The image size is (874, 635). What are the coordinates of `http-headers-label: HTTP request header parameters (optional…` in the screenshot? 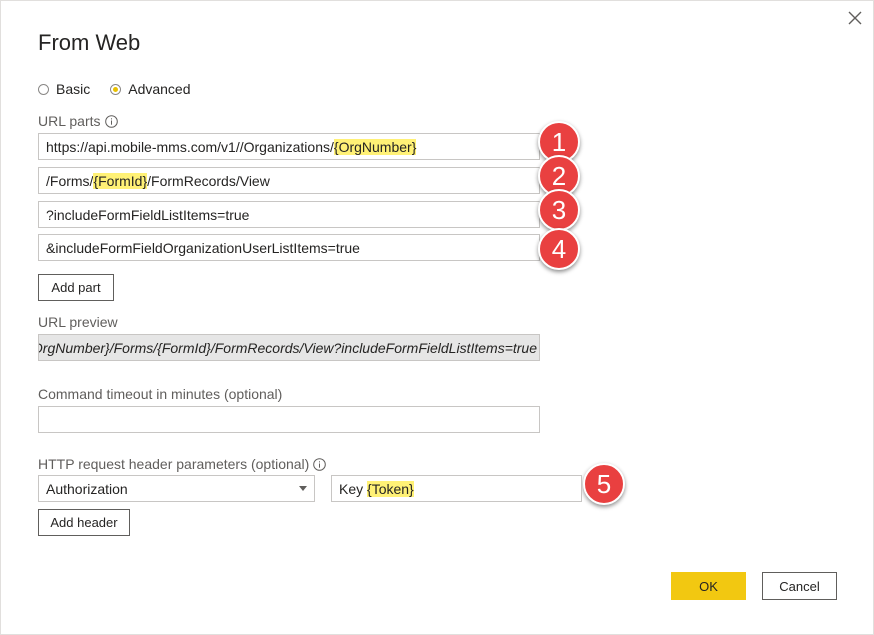 It's located at (182, 464).